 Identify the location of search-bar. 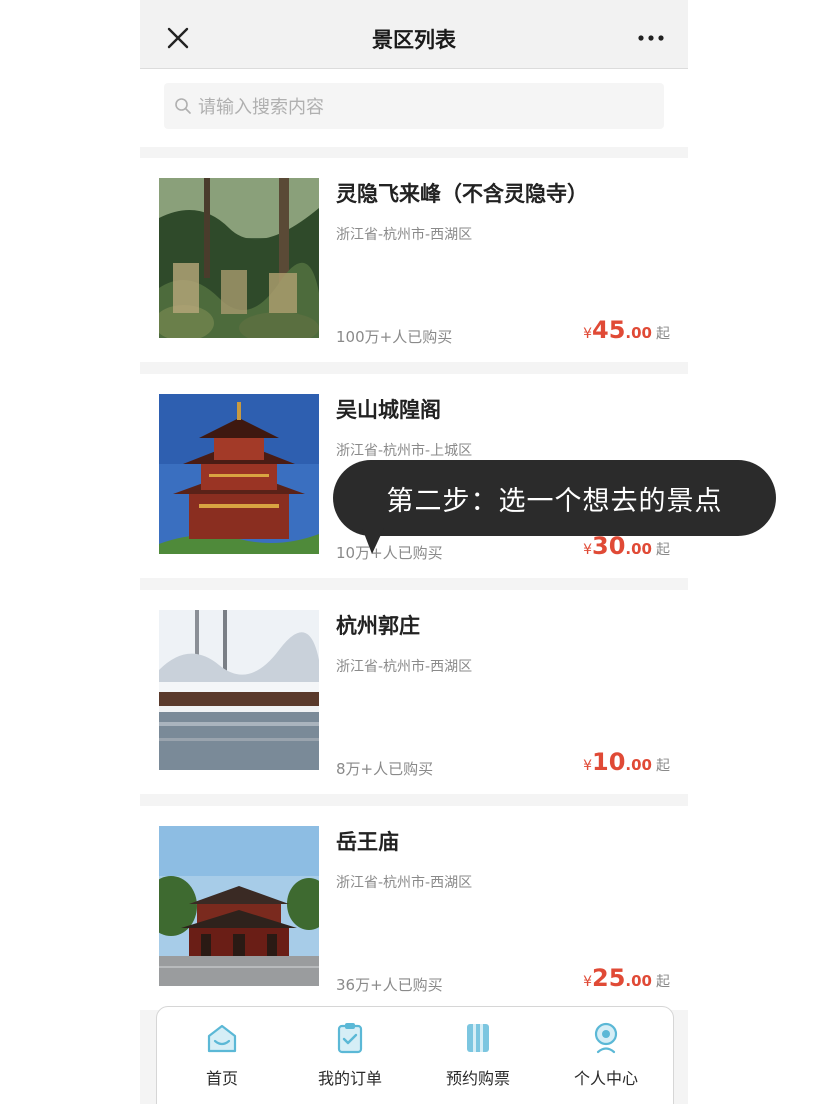
(414, 108).